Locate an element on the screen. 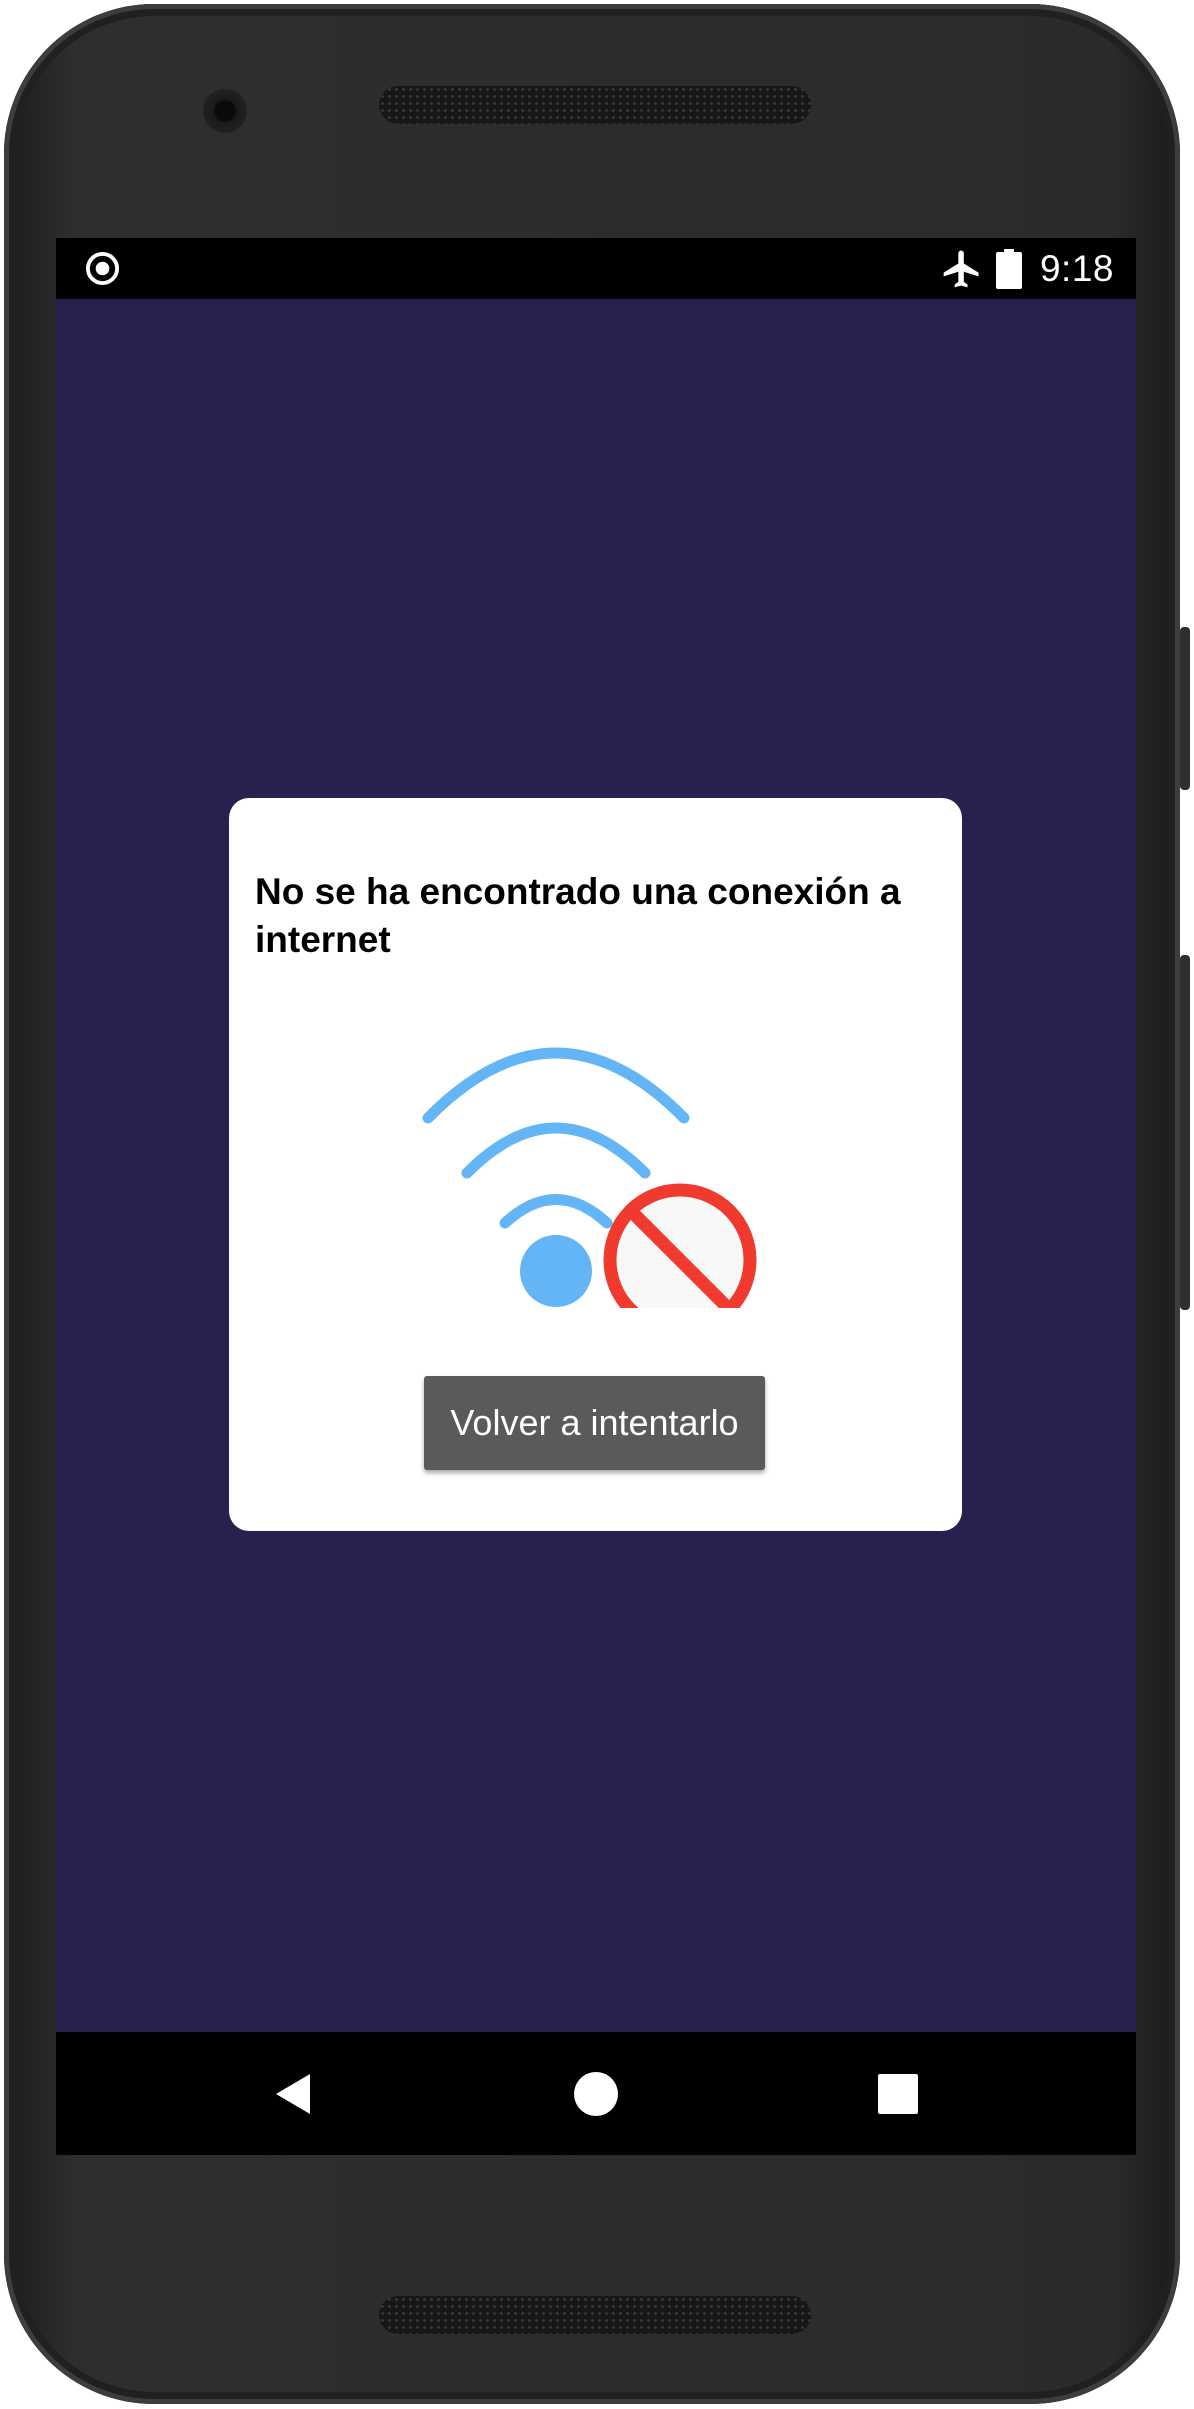 The height and width of the screenshot is (2409, 1194). wifi-off-icon is located at coordinates (589, 1177).